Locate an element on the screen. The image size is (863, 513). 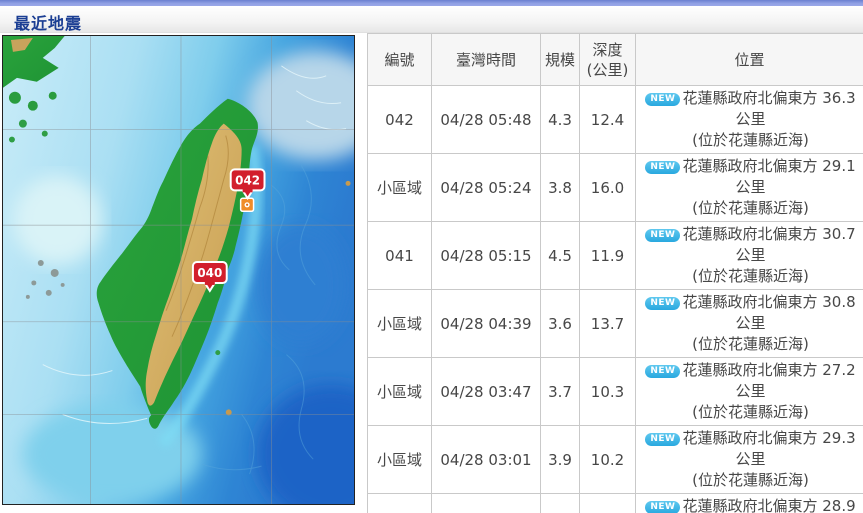
col-header-time: 臺灣時間 is located at coordinates (486, 59).